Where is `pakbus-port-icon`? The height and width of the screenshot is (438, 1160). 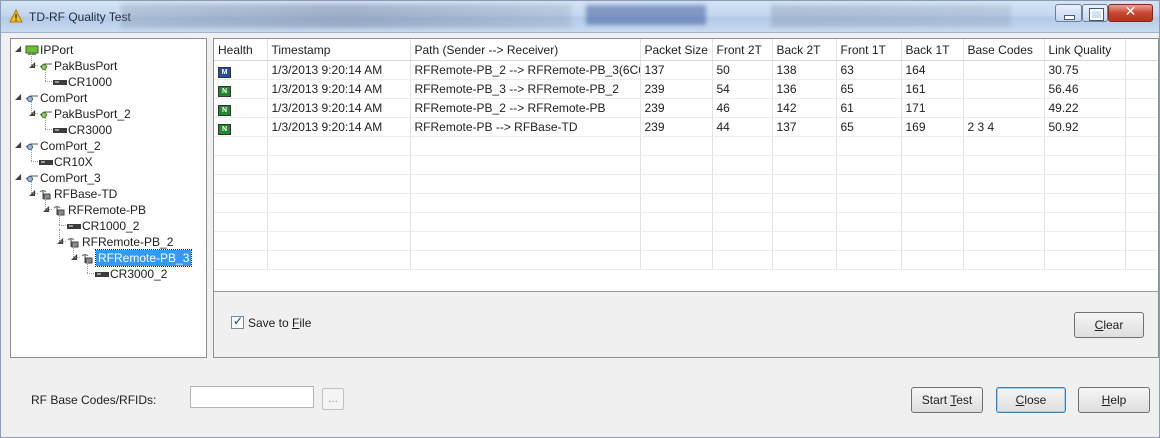
pakbus-port-icon is located at coordinates (46, 65).